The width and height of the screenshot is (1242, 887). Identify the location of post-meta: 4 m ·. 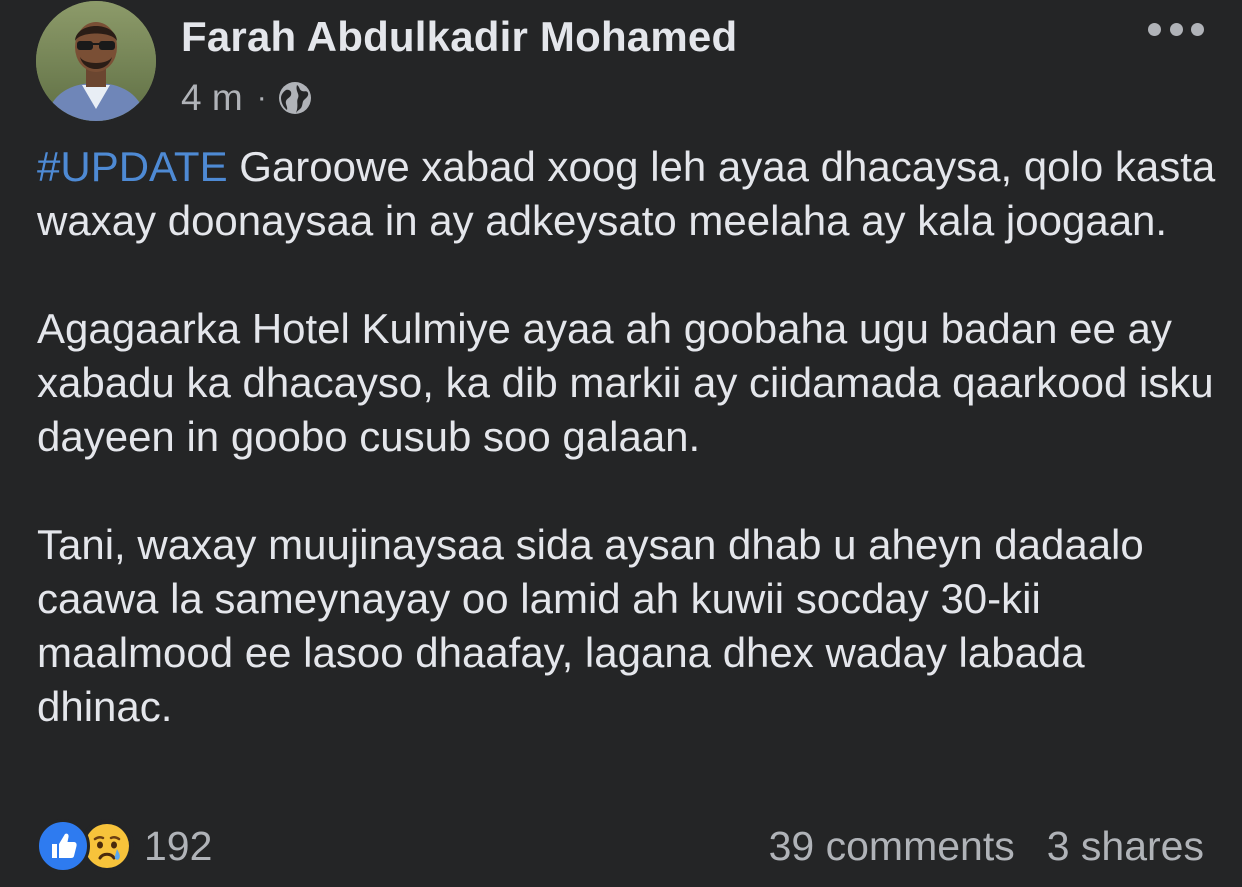
(247, 98).